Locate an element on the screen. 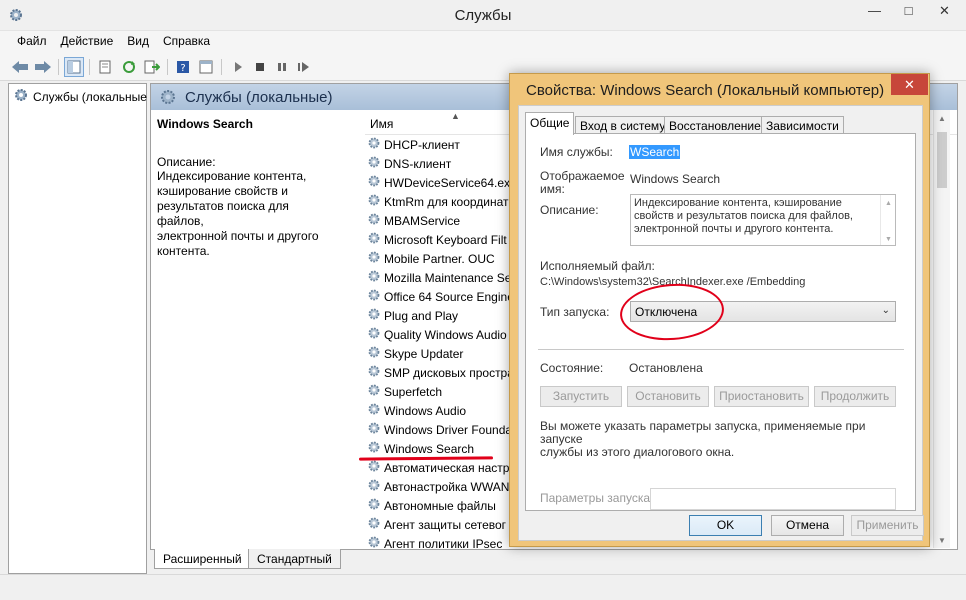 This screenshot has width=966, height=600. service-name: Plug and Play is located at coordinates (421, 315).